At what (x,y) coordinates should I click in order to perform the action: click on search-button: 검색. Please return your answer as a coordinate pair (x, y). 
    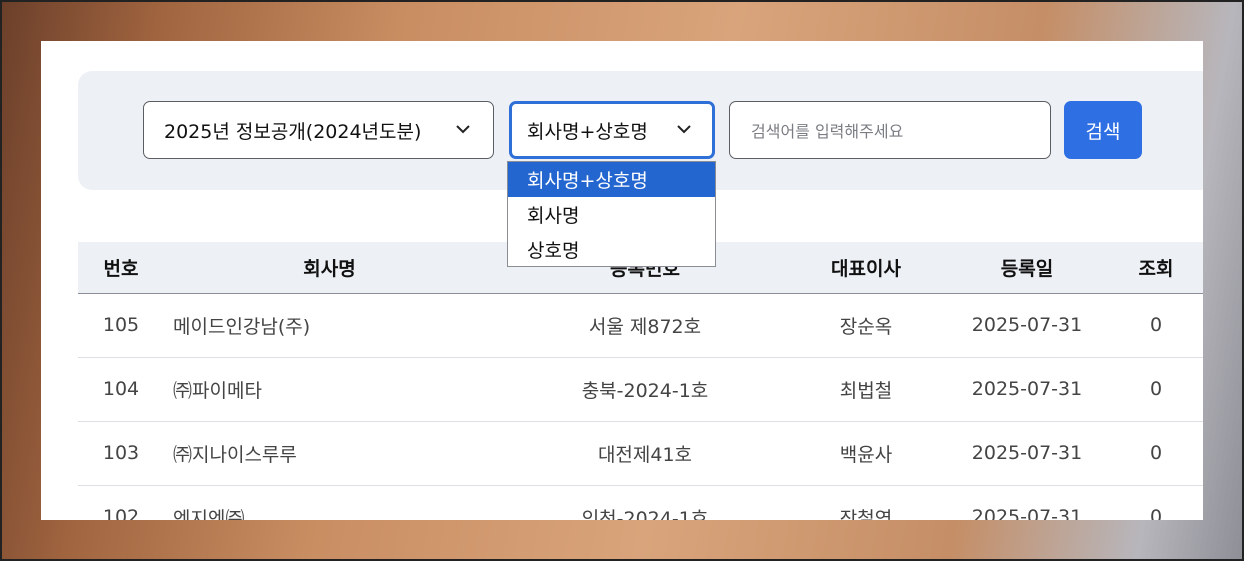
    Looking at the image, I should click on (1103, 130).